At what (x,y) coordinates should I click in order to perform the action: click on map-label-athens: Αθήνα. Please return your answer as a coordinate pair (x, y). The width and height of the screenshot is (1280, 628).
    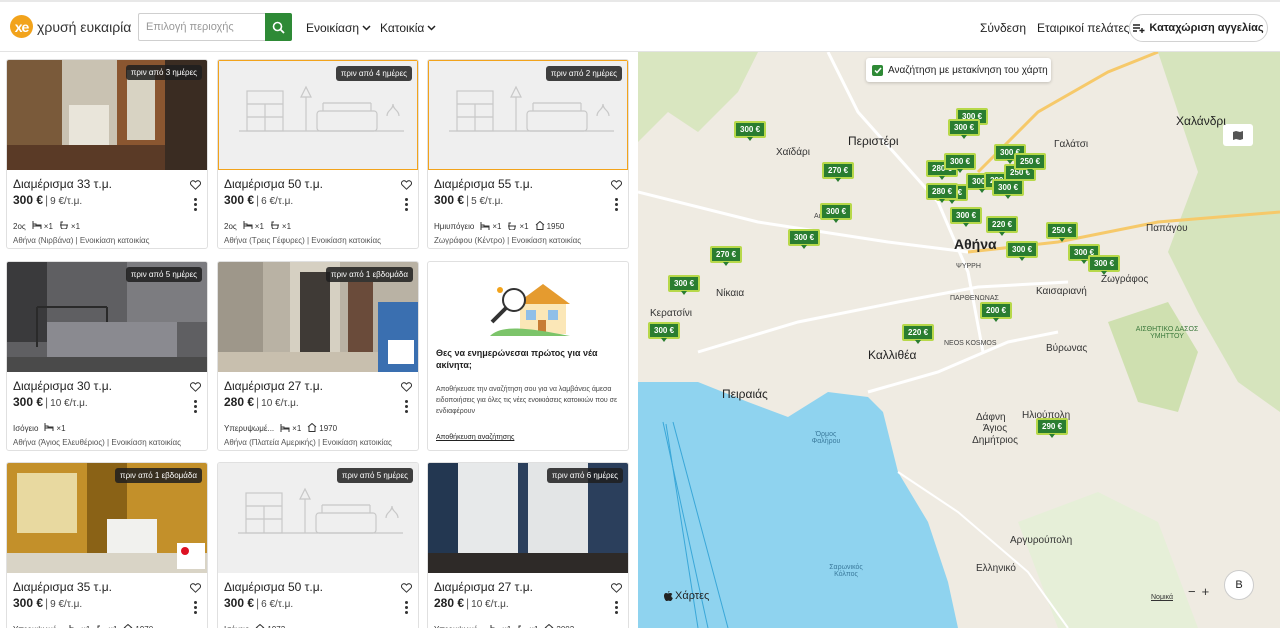
    Looking at the image, I should click on (975, 244).